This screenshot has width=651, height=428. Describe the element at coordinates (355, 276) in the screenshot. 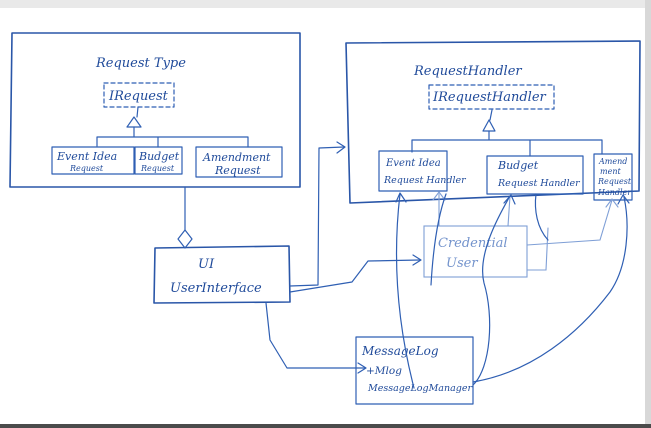

I see `ui-to-credential-arrow` at that location.